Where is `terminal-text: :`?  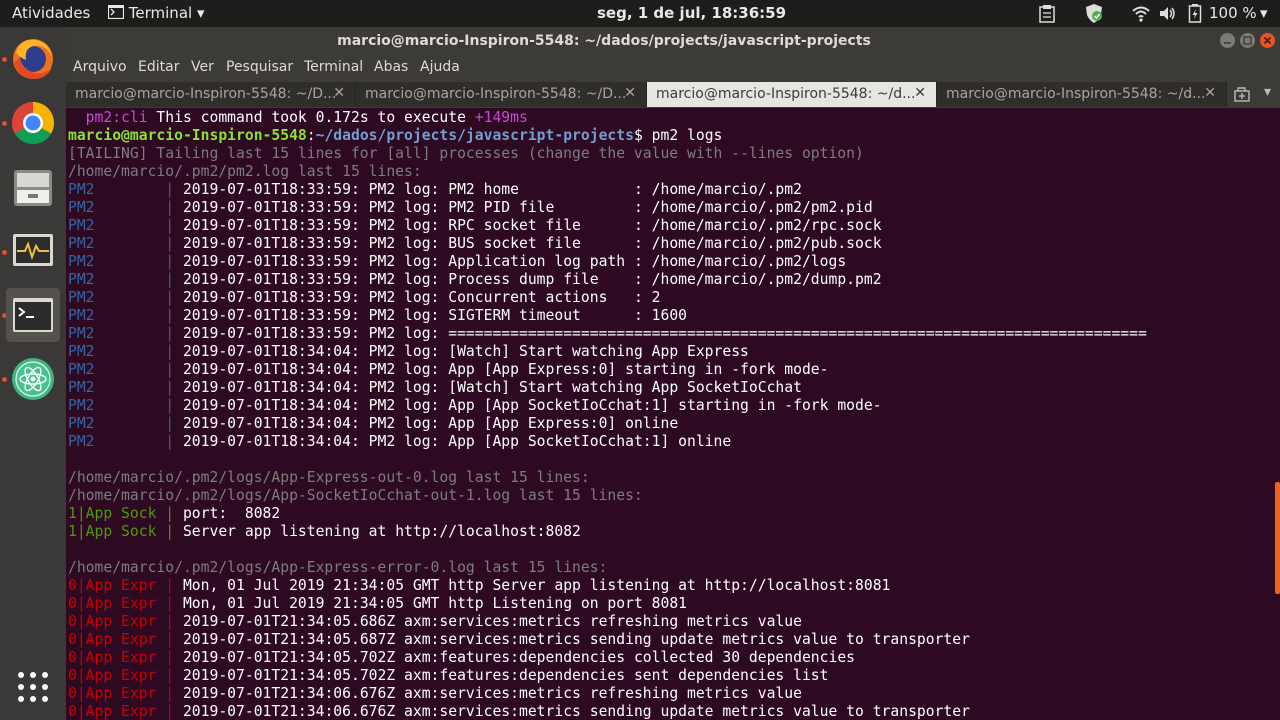
terminal-text: : is located at coordinates (311, 135).